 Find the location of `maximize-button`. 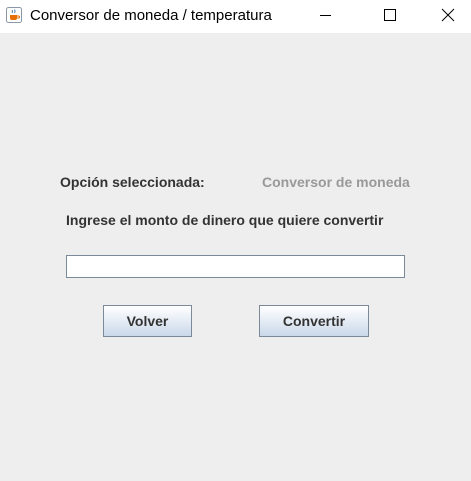

maximize-button is located at coordinates (390, 15).